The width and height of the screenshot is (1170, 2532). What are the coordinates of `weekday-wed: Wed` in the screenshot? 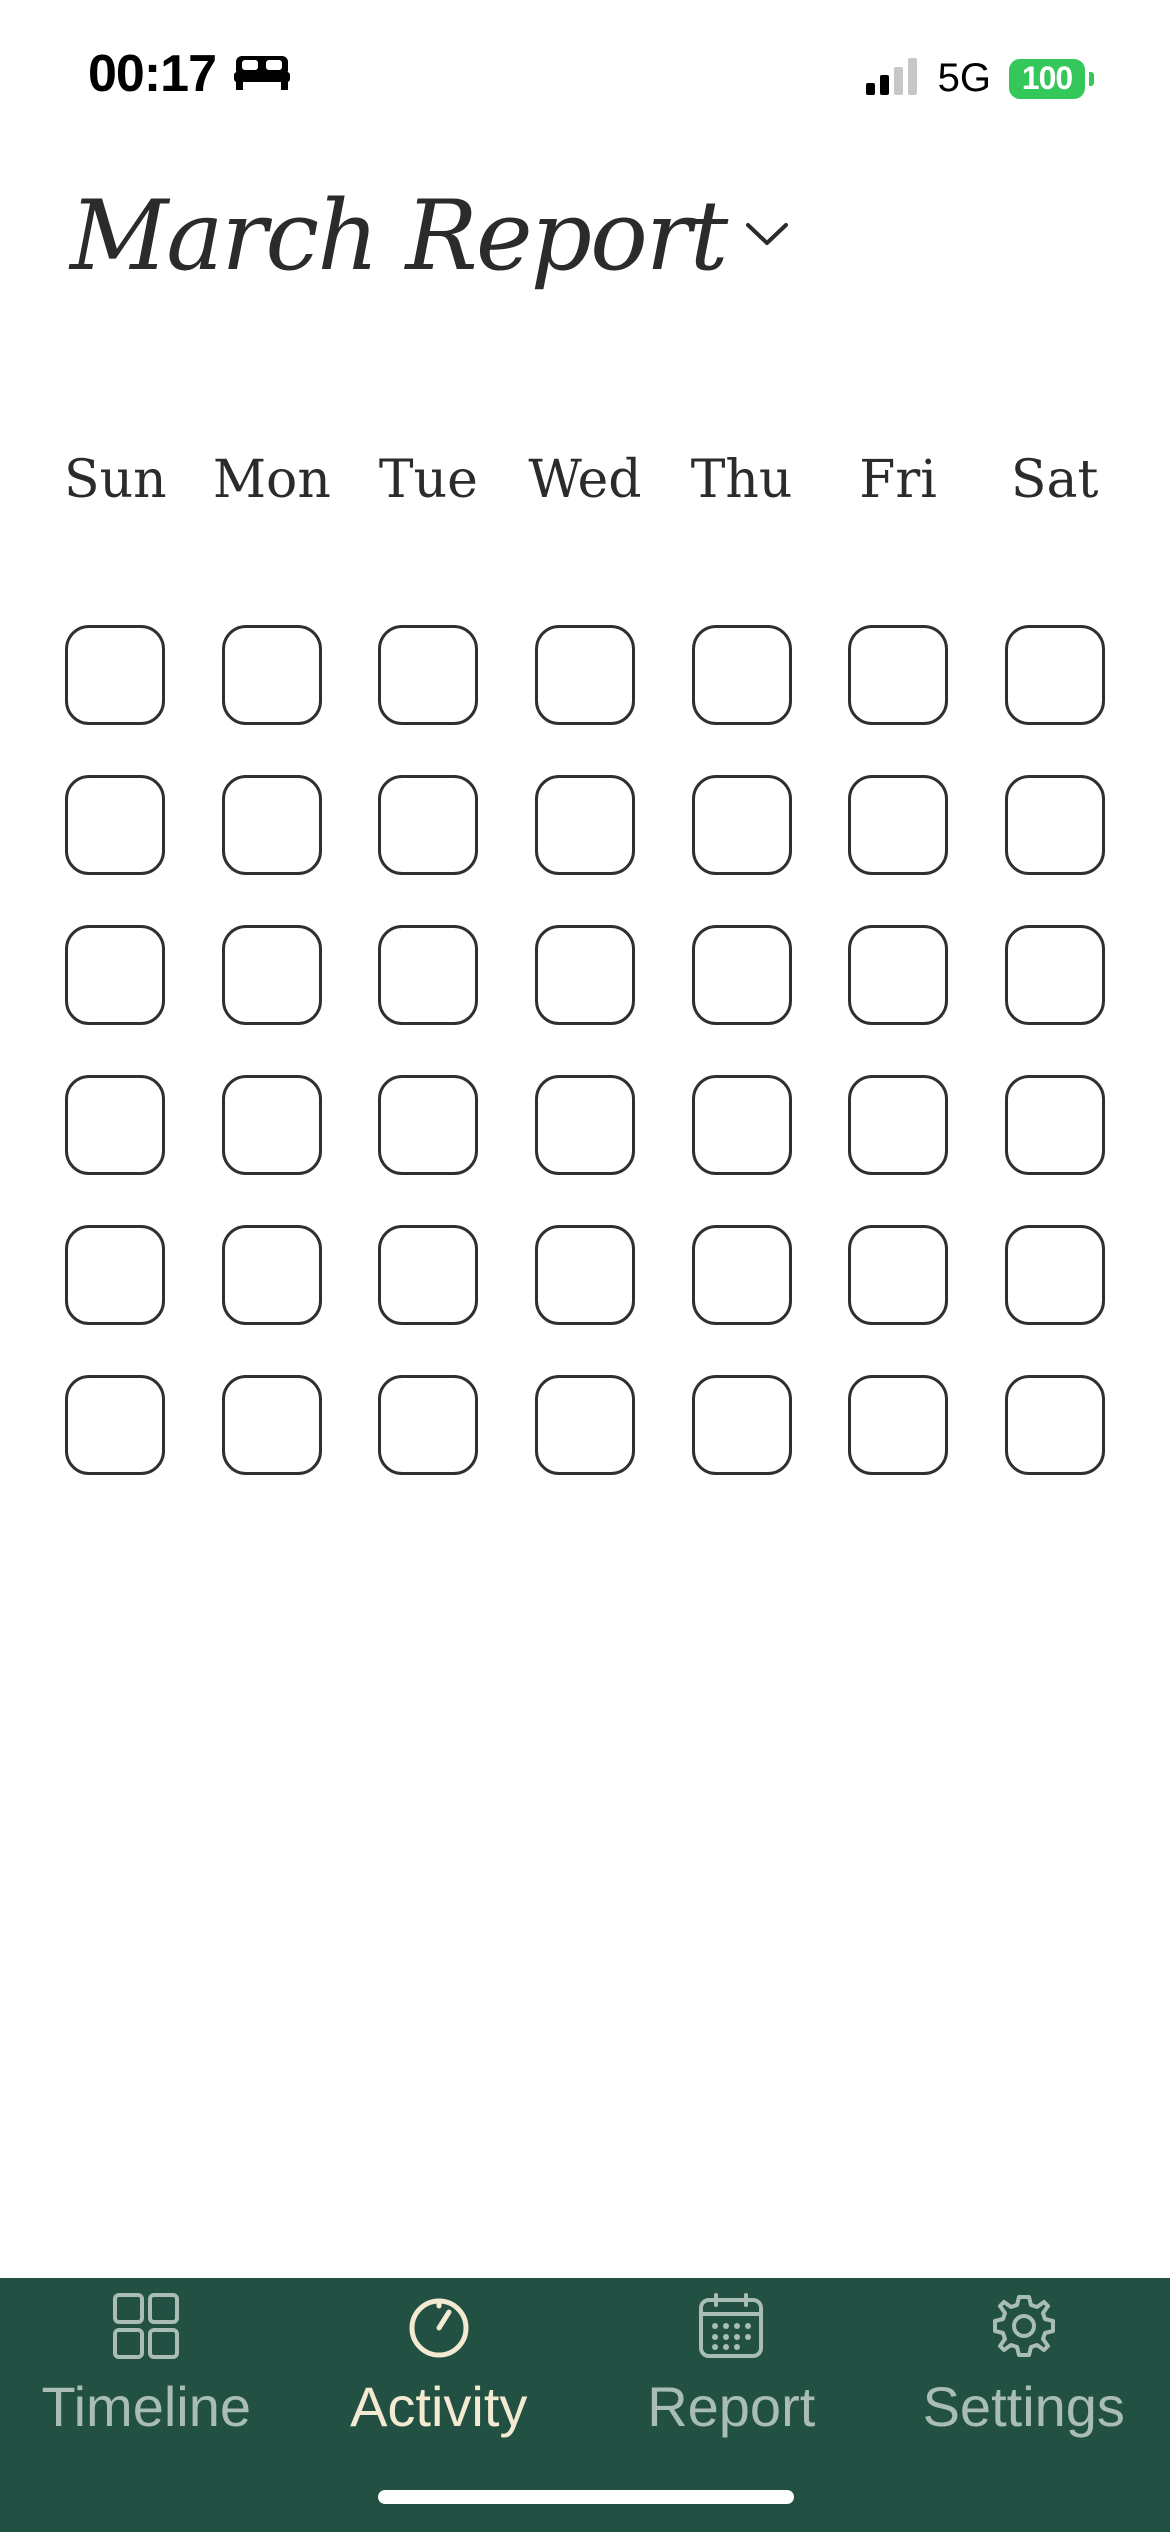 It's located at (585, 480).